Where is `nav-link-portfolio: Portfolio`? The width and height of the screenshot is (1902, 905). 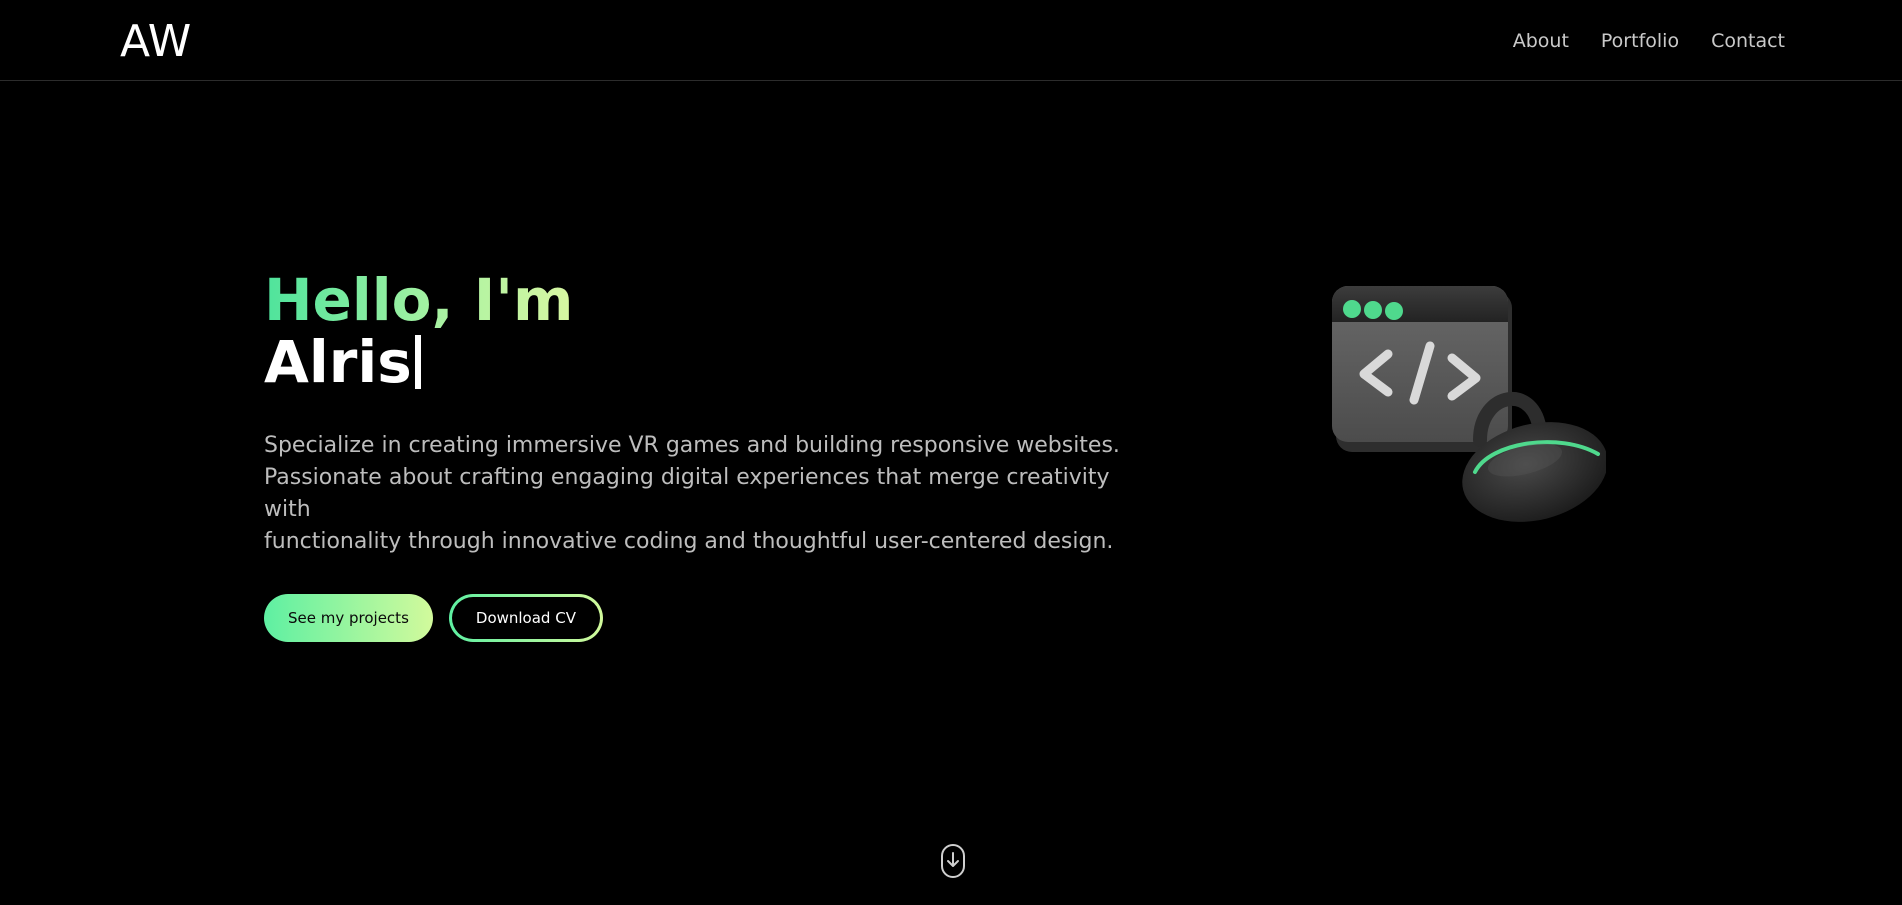 nav-link-portfolio: Portfolio is located at coordinates (1640, 41).